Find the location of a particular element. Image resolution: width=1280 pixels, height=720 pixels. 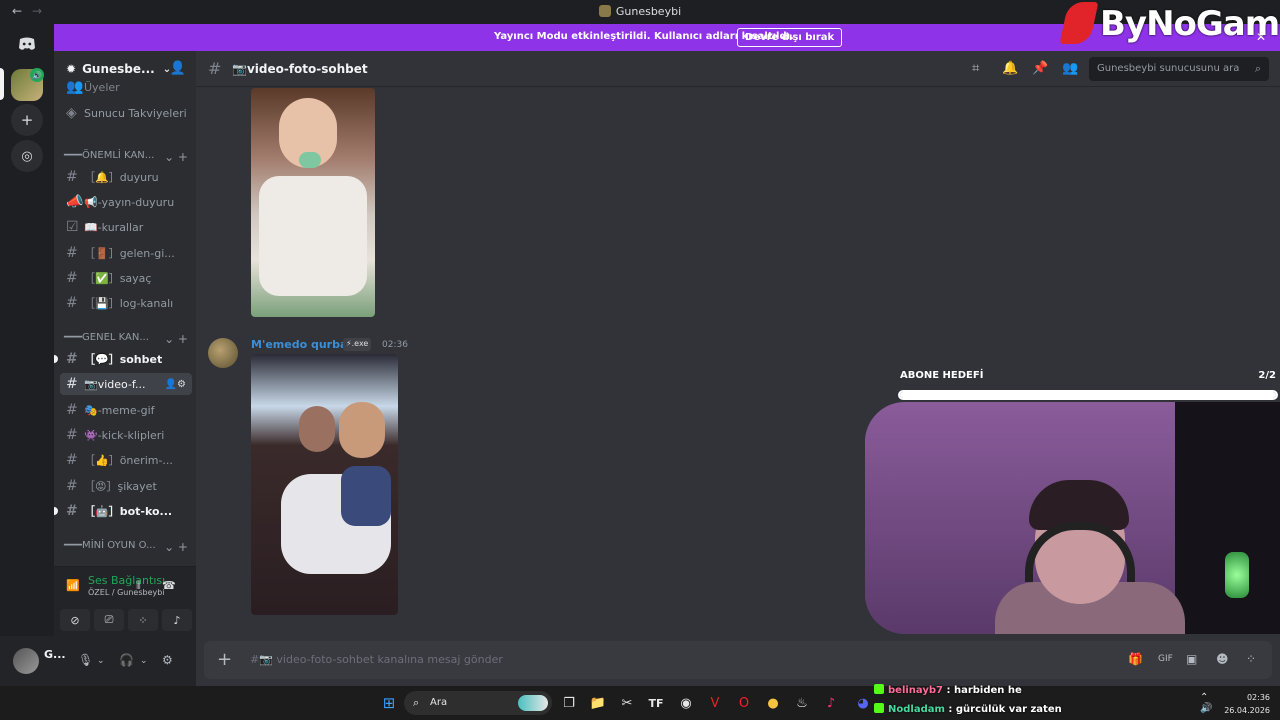

threads-icon: ⌗ is located at coordinates (975, 68).